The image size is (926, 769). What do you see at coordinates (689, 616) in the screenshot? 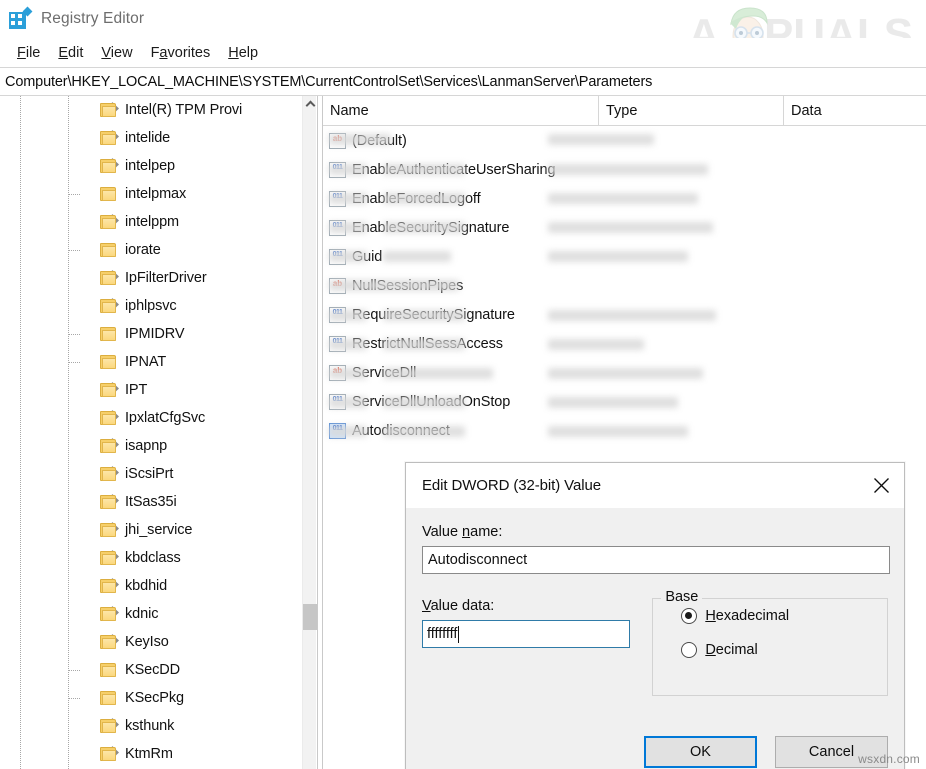
I see `radio-hexadecimal-indicator` at bounding box center [689, 616].